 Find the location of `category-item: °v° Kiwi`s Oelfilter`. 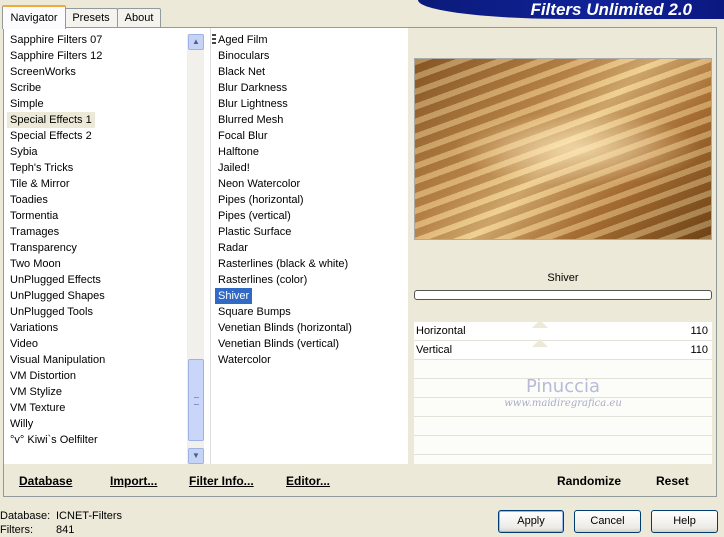

category-item: °v° Kiwi`s Oelfilter is located at coordinates (97, 440).